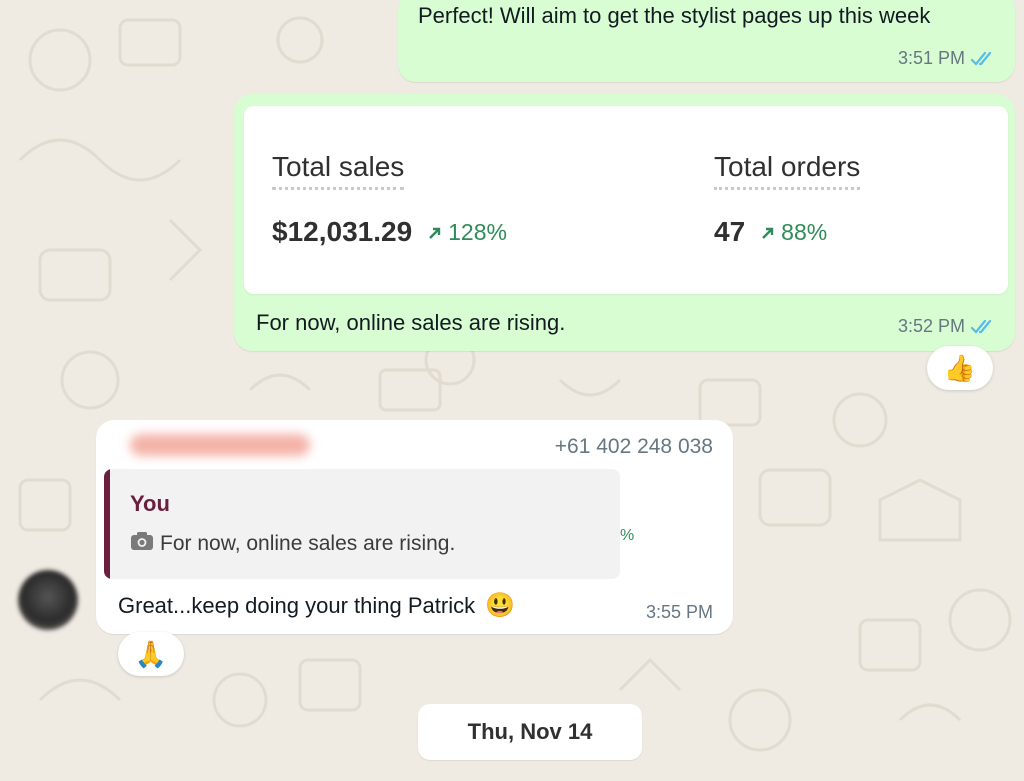  I want to click on message-meta: 3:51 PM, so click(947, 58).